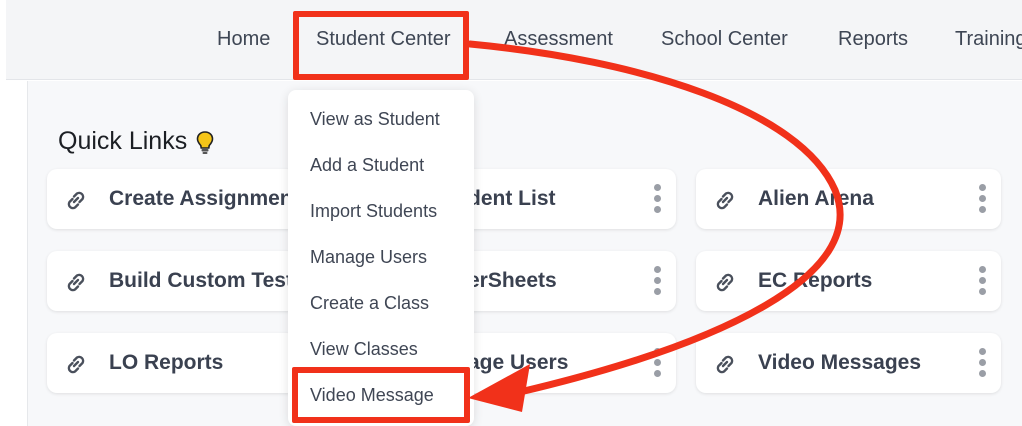  Describe the element at coordinates (840, 362) in the screenshot. I see `card-label: Video Messages` at that location.